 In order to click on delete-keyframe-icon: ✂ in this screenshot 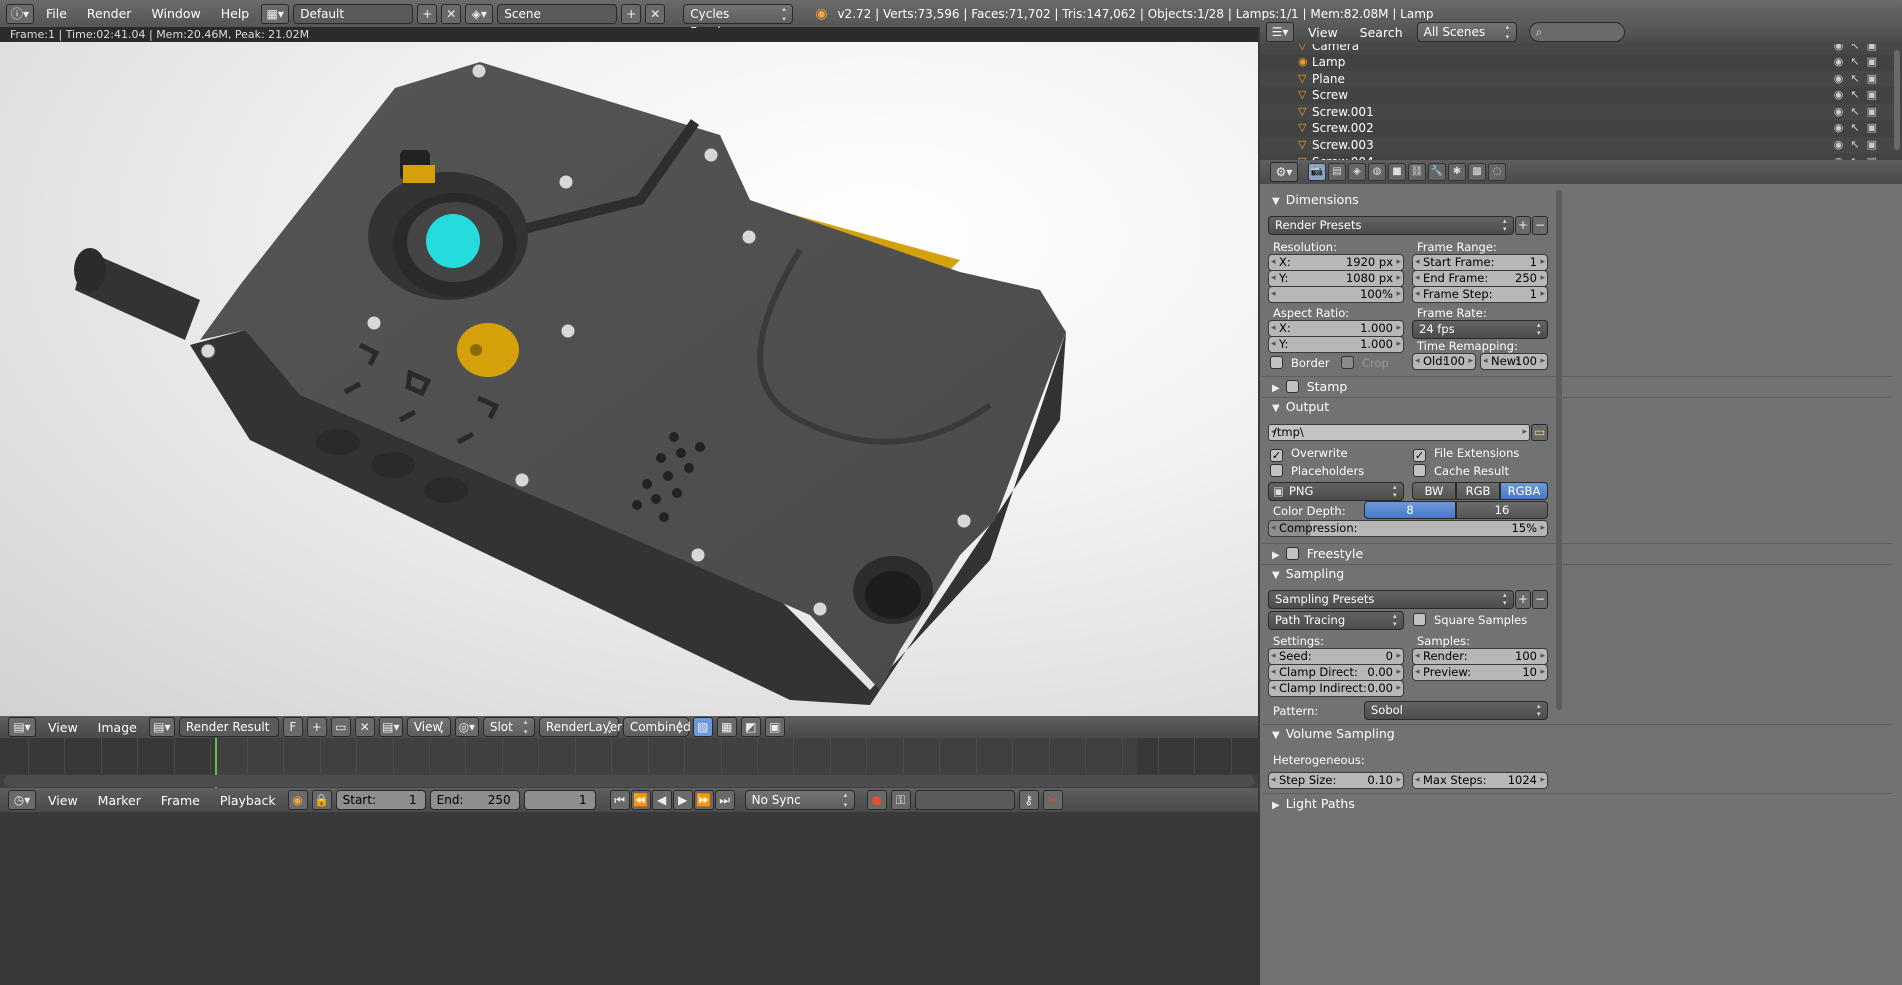, I will do `click(1052, 800)`.